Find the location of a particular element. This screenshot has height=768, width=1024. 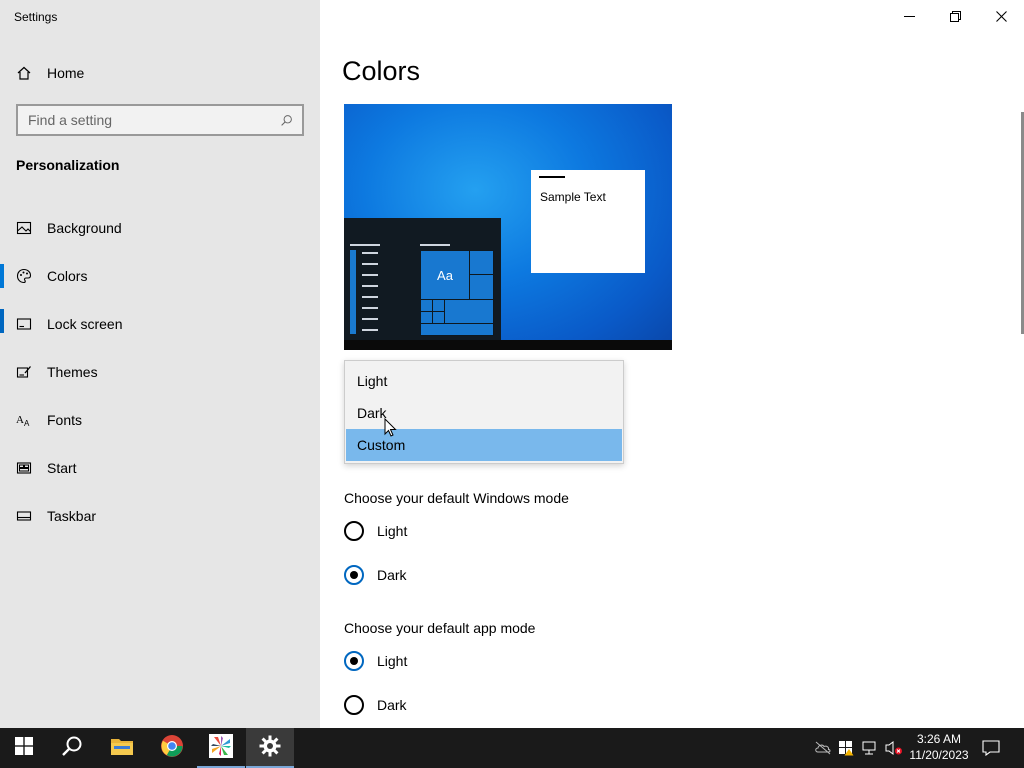

sidebar-item-themes: Themes is located at coordinates (160, 372).